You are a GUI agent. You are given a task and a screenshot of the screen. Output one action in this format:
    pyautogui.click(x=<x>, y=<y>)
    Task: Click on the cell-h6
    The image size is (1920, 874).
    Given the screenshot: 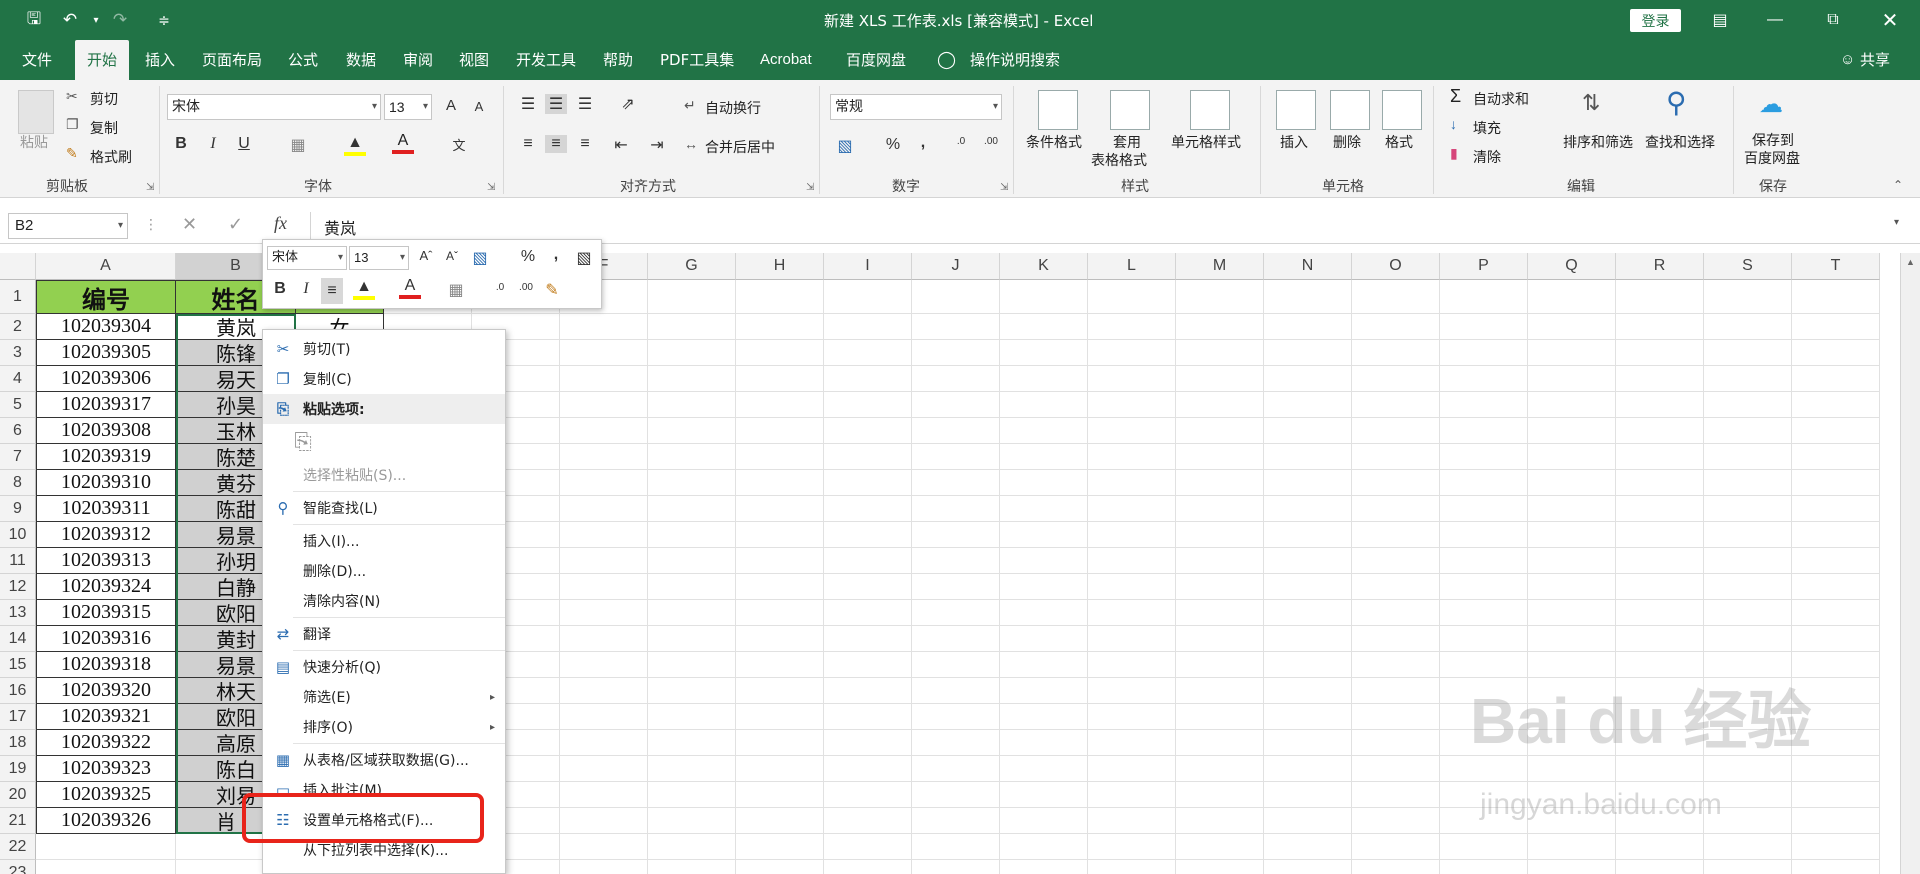 What is the action you would take?
    pyautogui.click(x=780, y=431)
    